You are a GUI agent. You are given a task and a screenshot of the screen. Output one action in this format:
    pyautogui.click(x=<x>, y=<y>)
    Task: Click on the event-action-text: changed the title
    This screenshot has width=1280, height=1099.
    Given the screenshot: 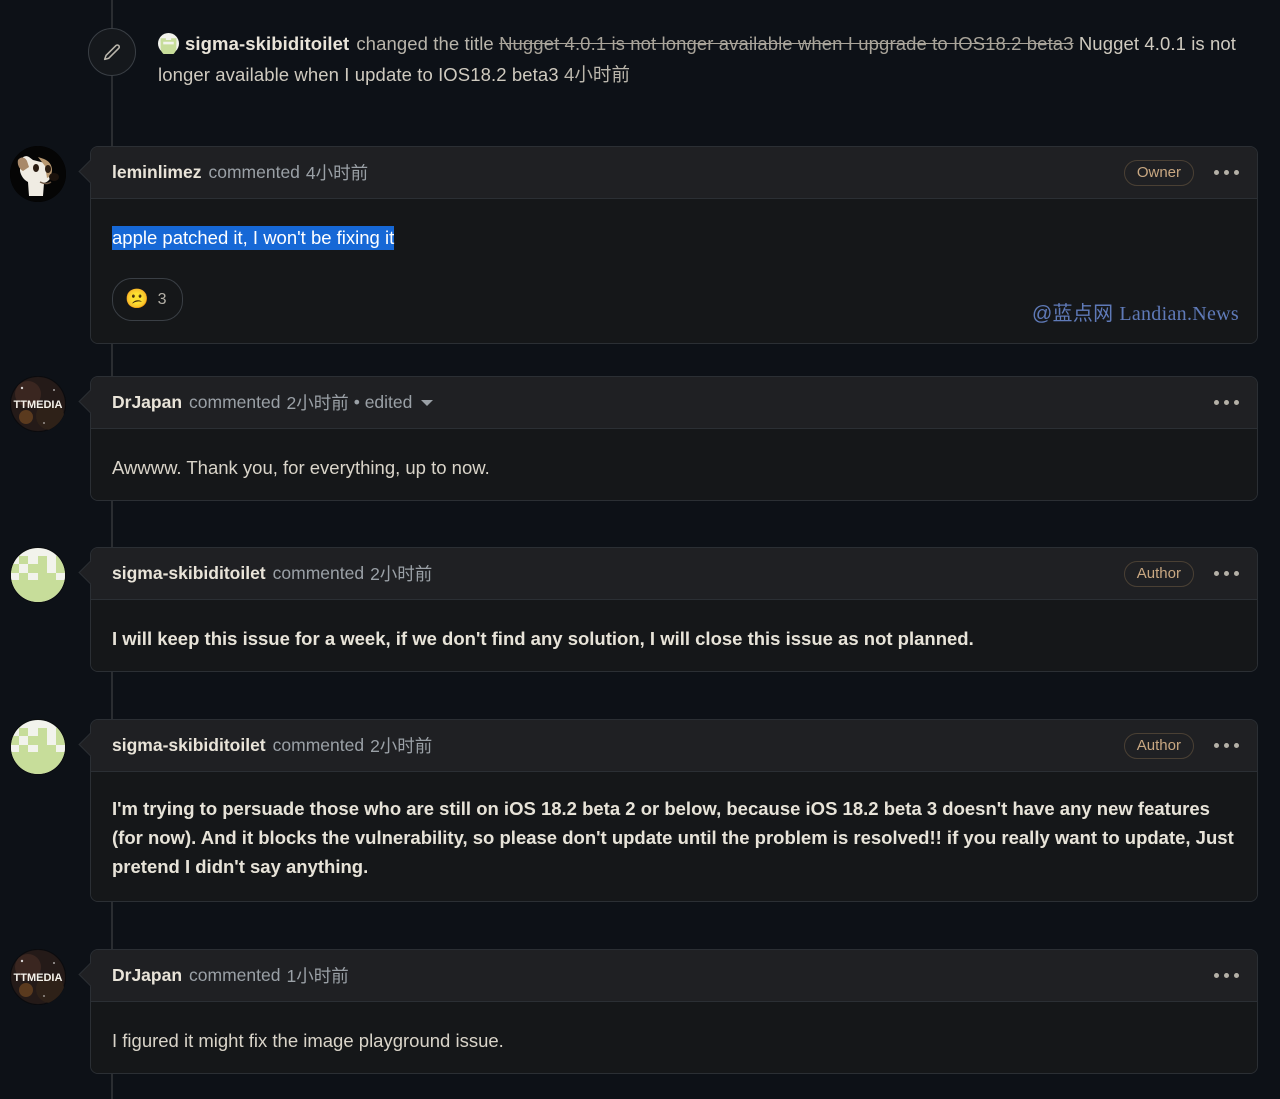 What is the action you would take?
    pyautogui.click(x=425, y=43)
    